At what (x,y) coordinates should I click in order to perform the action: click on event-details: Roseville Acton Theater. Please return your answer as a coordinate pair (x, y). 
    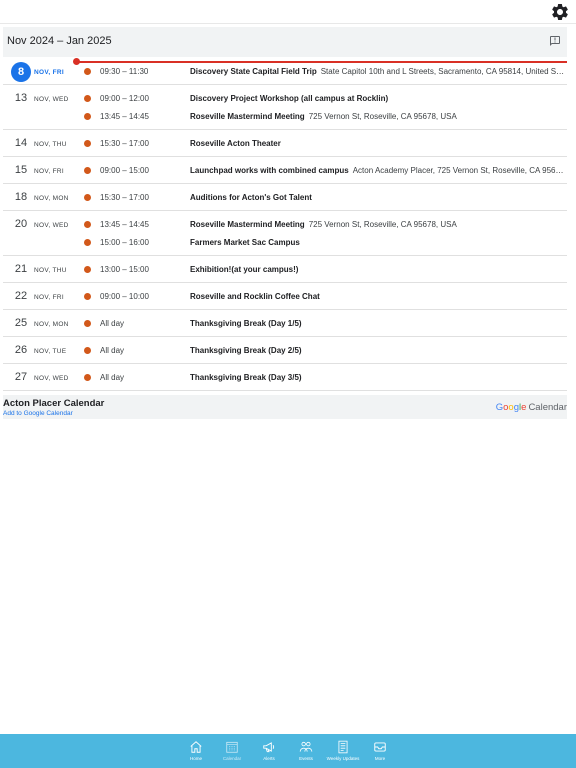
    Looking at the image, I should click on (378, 143).